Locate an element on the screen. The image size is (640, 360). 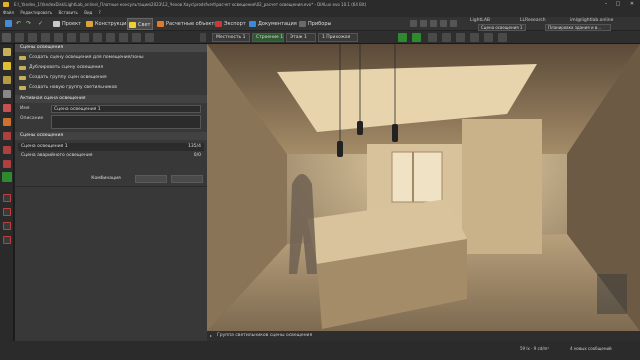
rect-tool-icon is located at coordinates (7, 226).